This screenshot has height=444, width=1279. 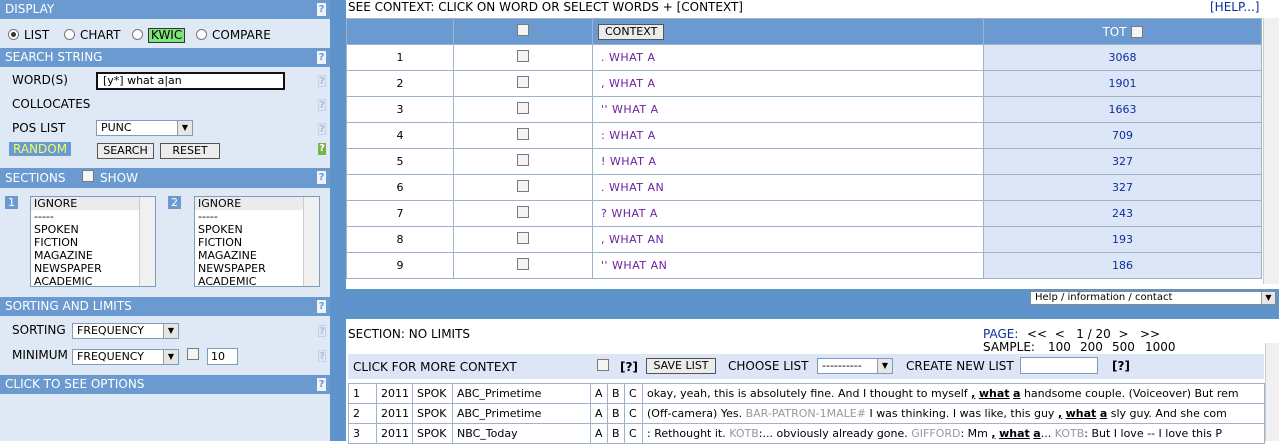 What do you see at coordinates (1114, 32) in the screenshot?
I see `tot-label: TOT` at bounding box center [1114, 32].